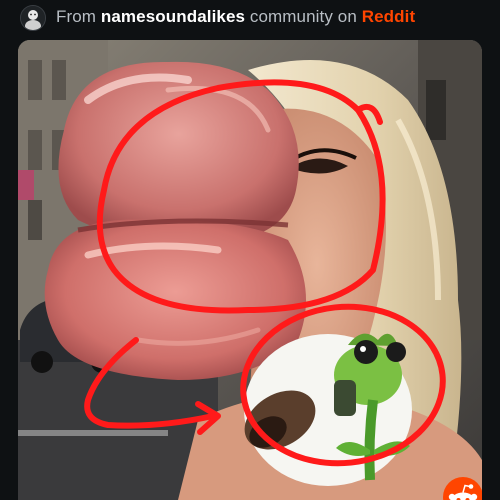 This screenshot has height=500, width=500. What do you see at coordinates (462, 488) in the screenshot?
I see `reddit-snoo-icon` at bounding box center [462, 488].